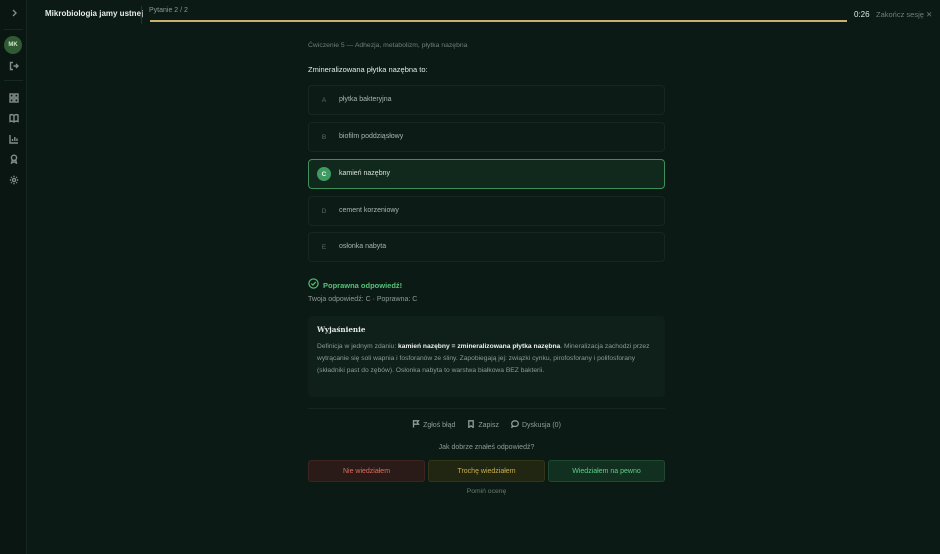 The image size is (940, 554). I want to click on save-label: Zapisz, so click(488, 425).